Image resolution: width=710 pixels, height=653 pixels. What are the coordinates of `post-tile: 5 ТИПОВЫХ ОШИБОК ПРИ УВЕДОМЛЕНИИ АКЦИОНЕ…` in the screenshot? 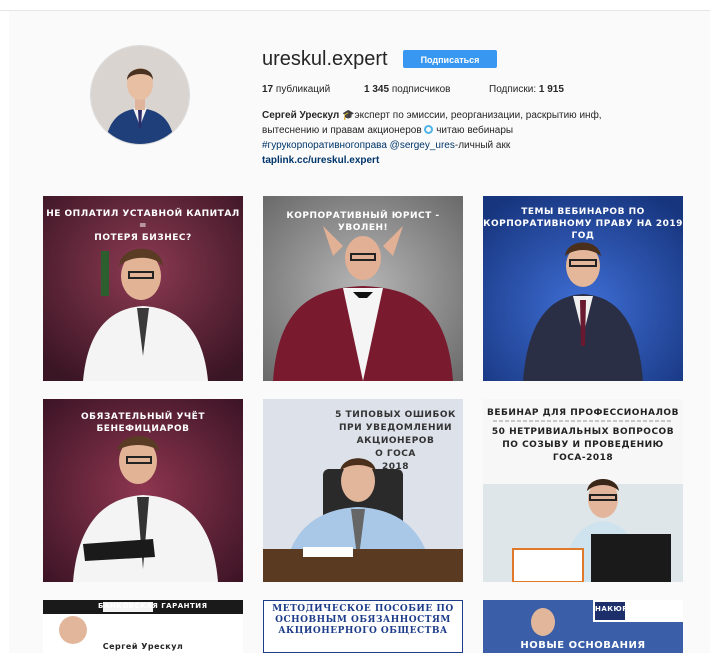 It's located at (363, 490).